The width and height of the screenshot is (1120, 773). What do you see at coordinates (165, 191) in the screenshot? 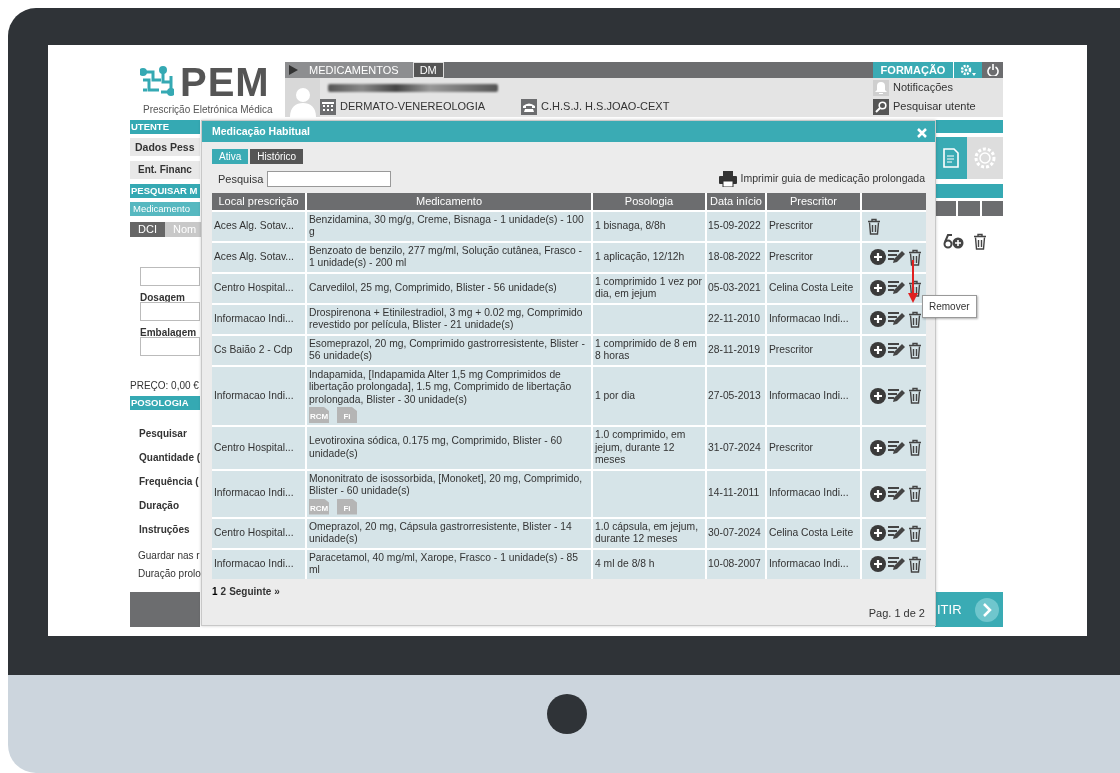
I see `section-heading: PESQUISAR M` at bounding box center [165, 191].